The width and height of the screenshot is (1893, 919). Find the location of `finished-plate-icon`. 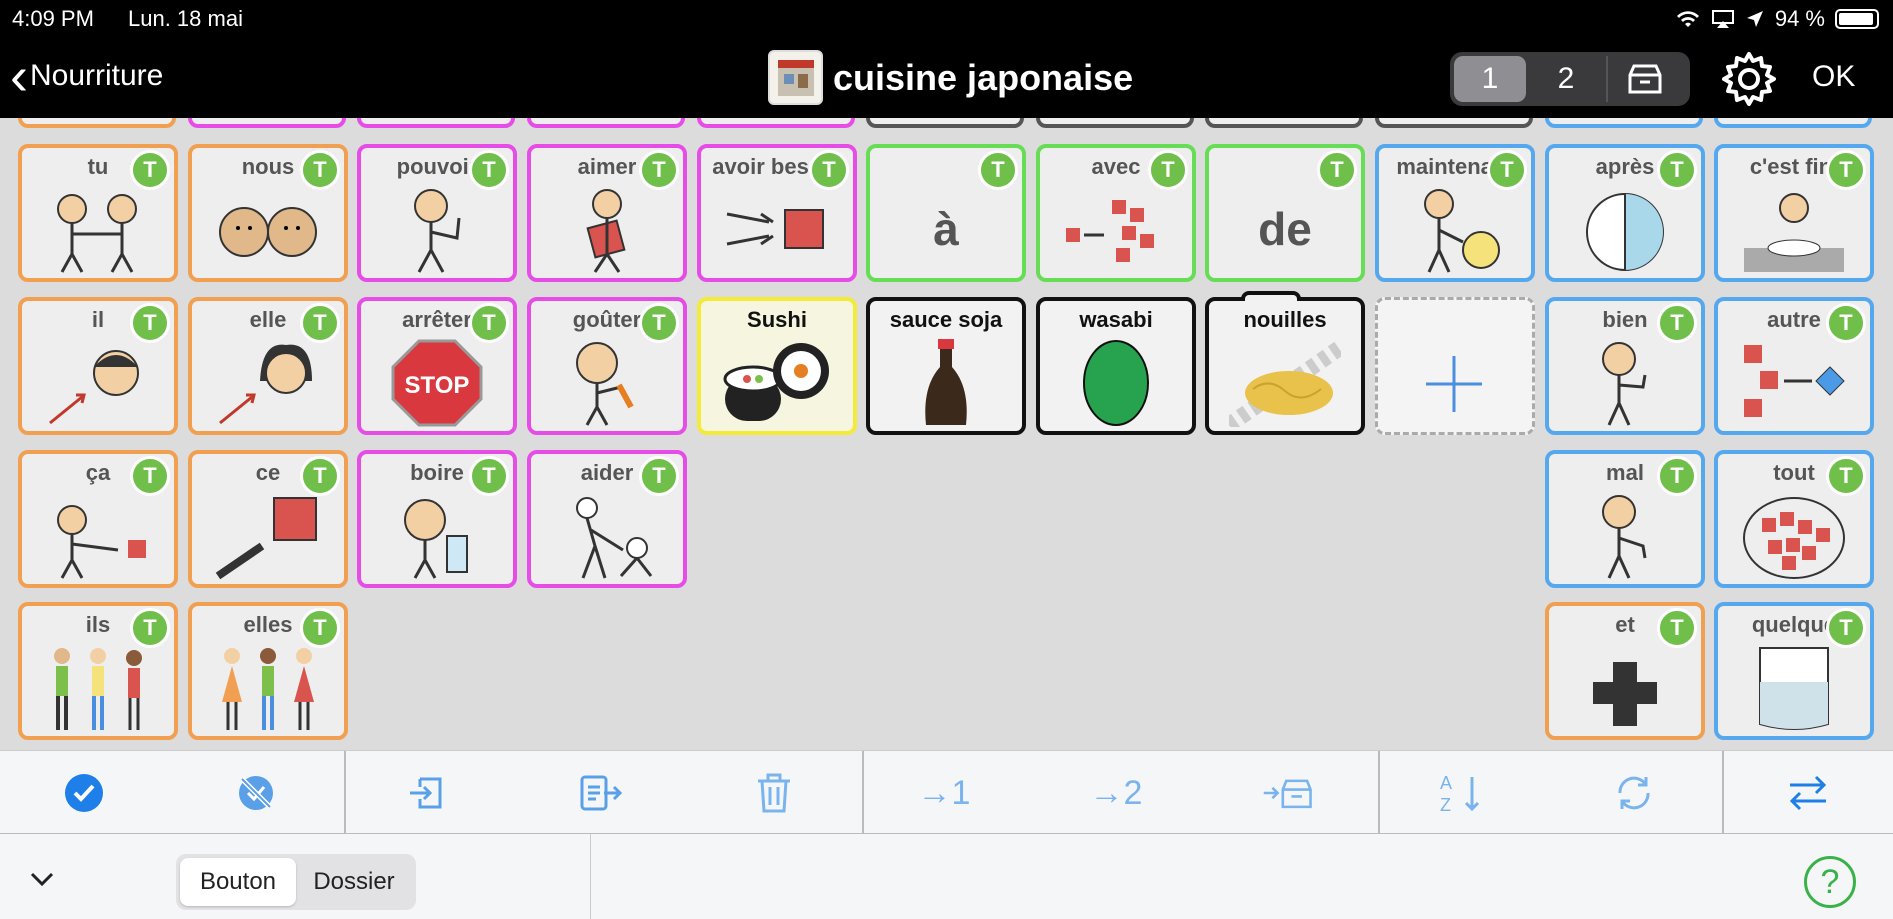

finished-plate-icon is located at coordinates (1794, 232).